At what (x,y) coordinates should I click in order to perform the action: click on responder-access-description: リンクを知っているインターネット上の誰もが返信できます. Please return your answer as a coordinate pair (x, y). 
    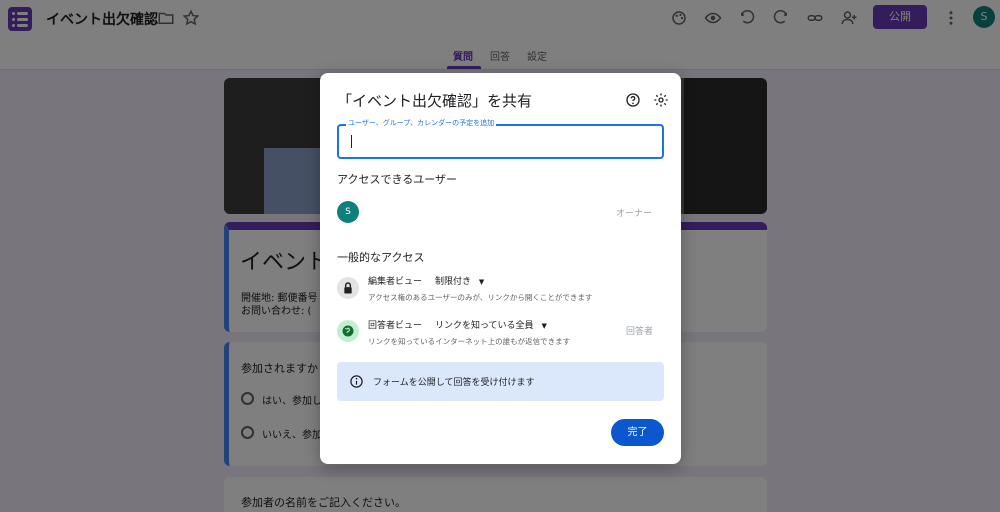
    Looking at the image, I should click on (469, 341).